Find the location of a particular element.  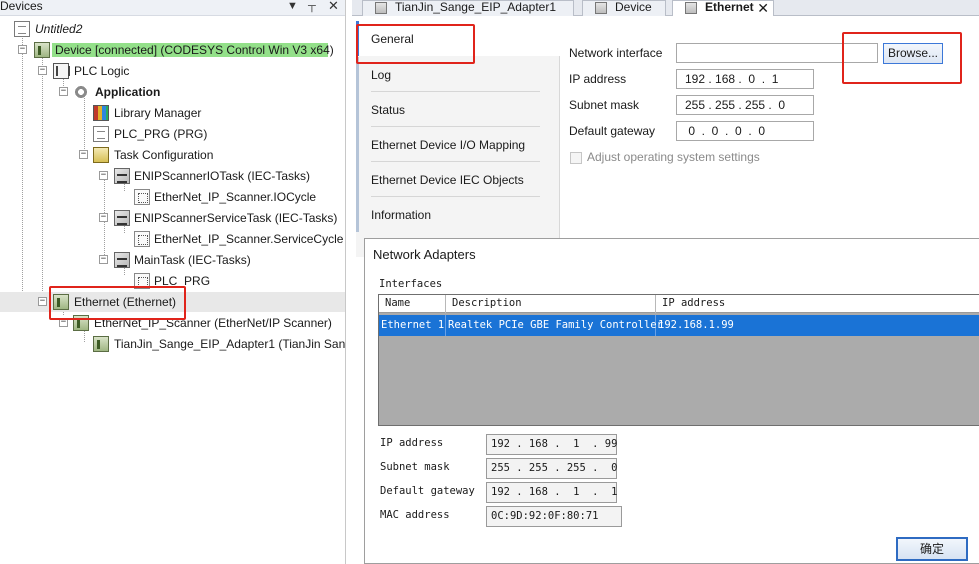

plc-logic-icon is located at coordinates (61, 71).